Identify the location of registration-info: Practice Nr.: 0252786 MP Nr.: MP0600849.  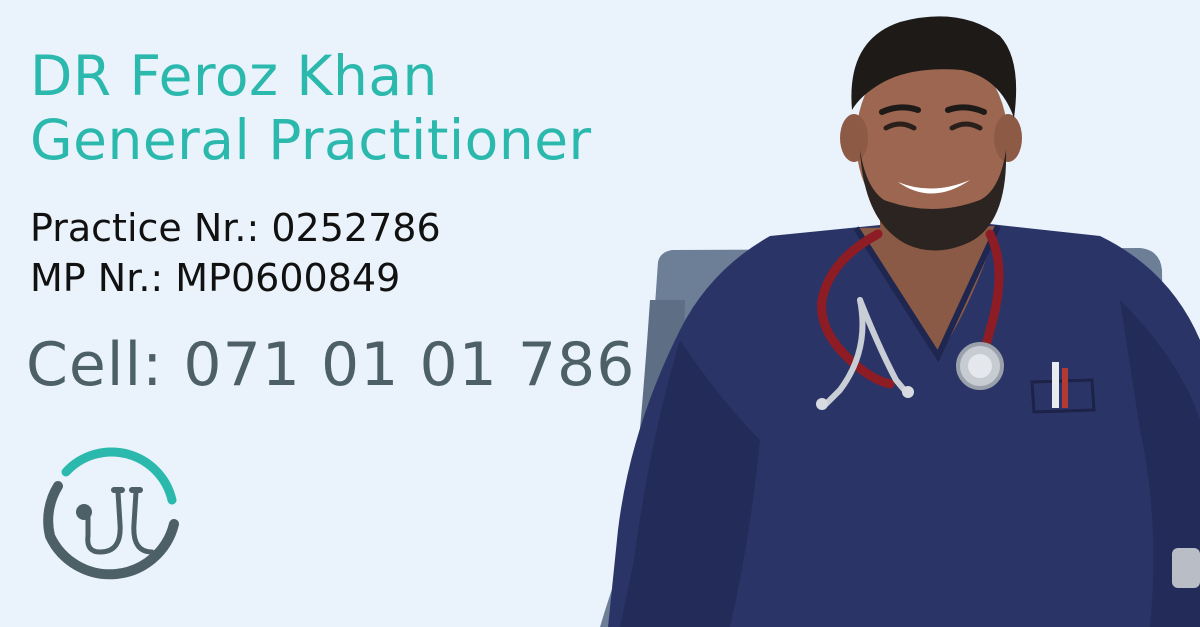
(235, 253).